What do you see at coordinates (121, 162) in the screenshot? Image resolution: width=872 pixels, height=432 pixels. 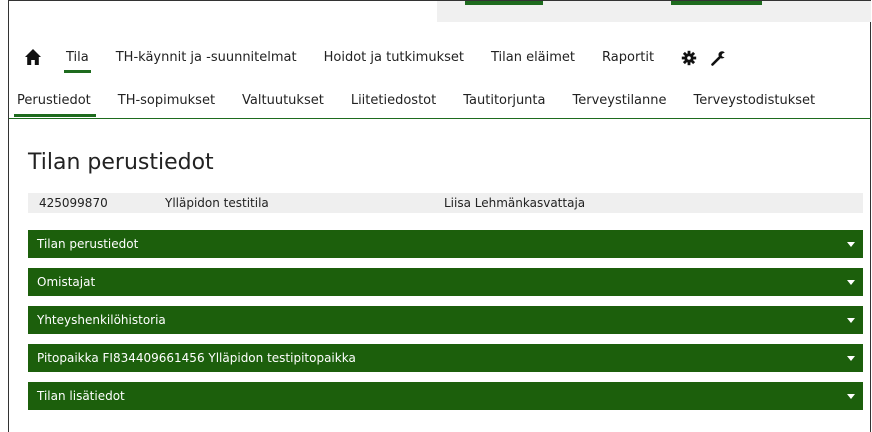 I see `page-title: Tilan perustiedot` at bounding box center [121, 162].